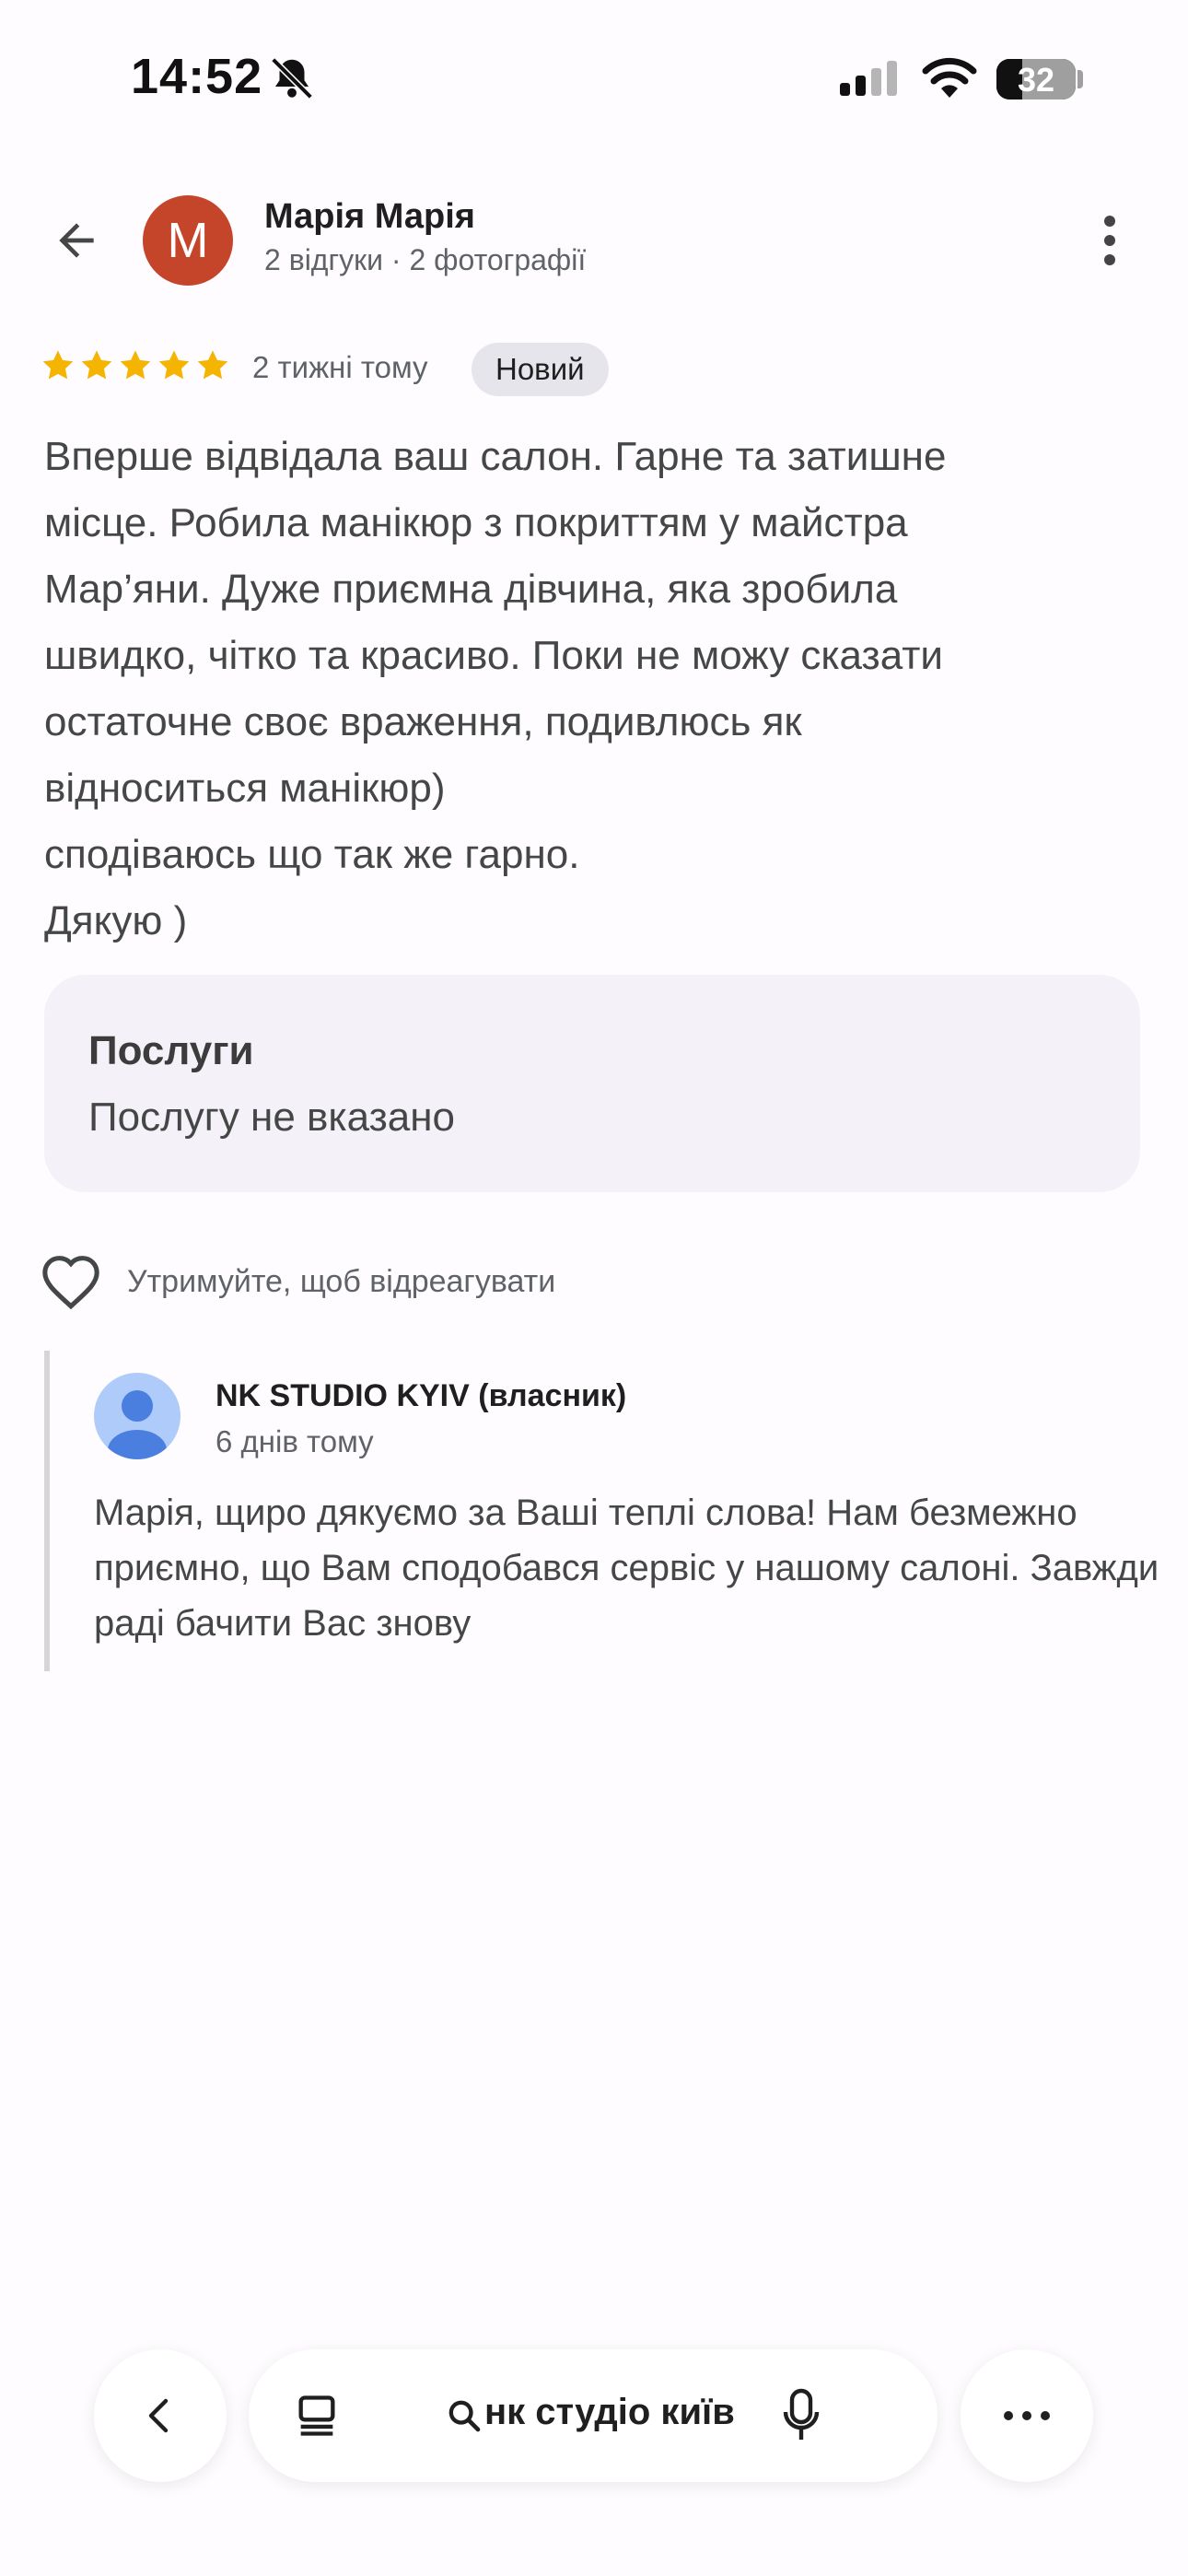  I want to click on more-options-button, so click(1110, 240).